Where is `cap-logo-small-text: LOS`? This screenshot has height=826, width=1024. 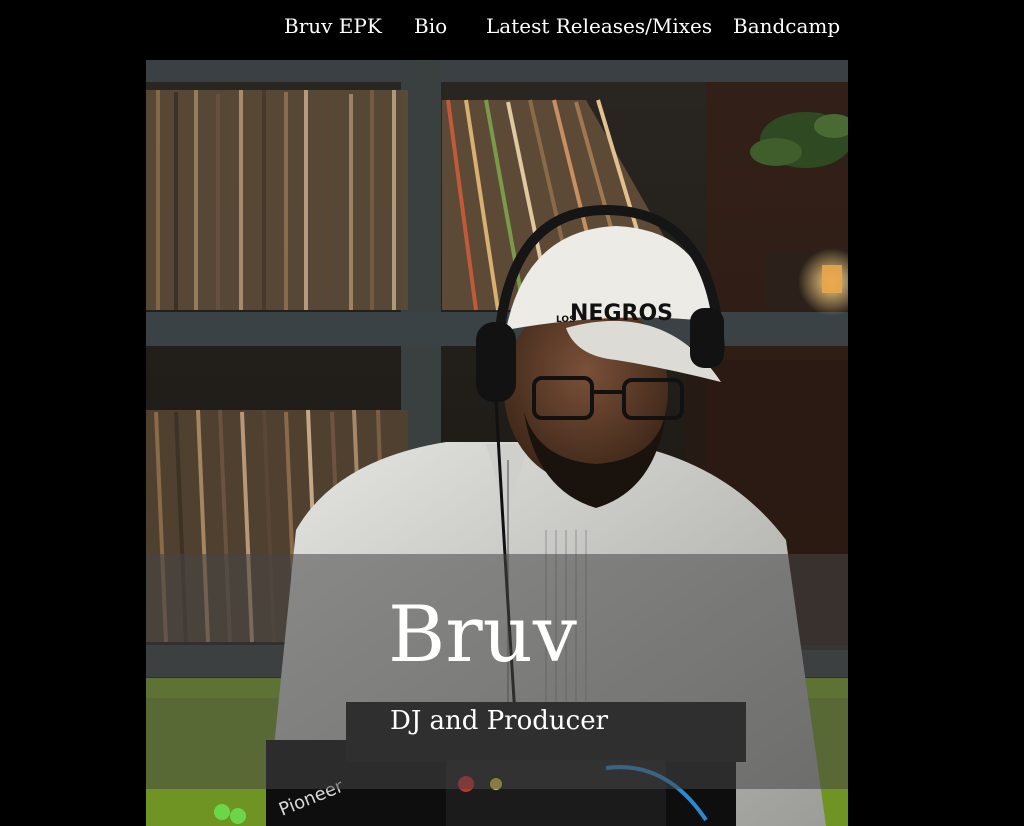
cap-logo-small-text: LOS is located at coordinates (566, 320).